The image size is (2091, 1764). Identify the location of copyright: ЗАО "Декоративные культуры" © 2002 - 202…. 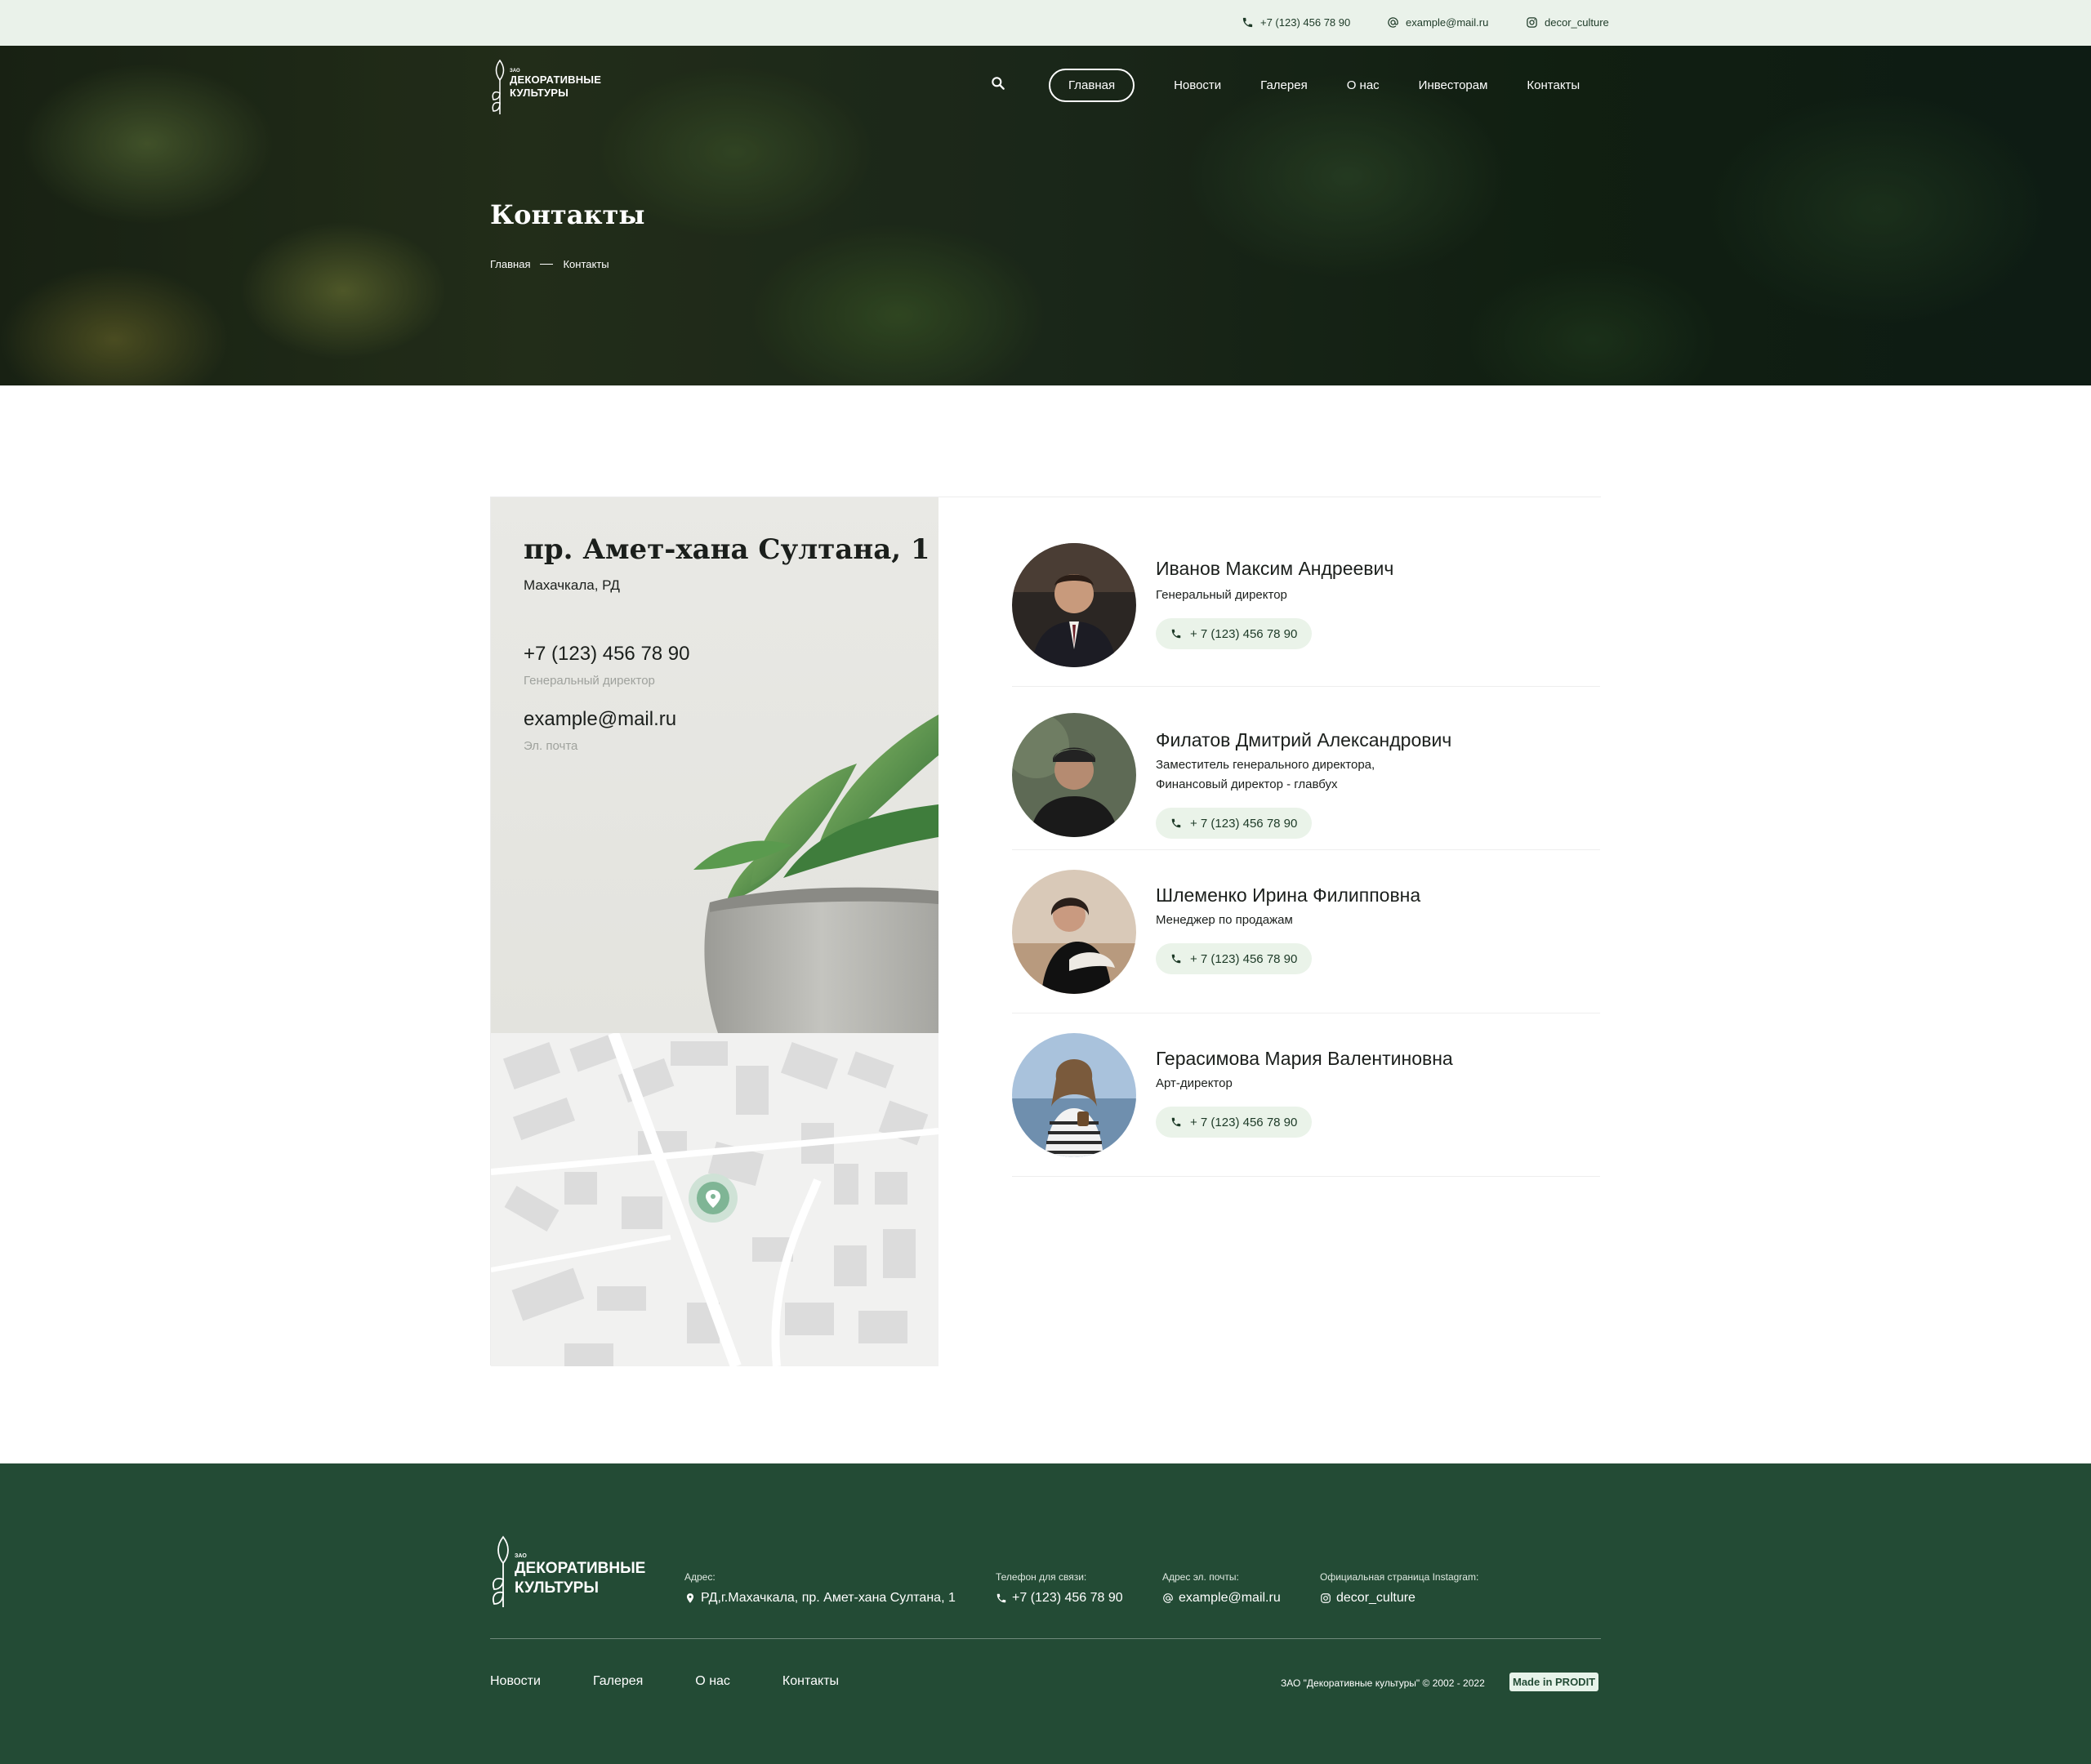
(1383, 1683).